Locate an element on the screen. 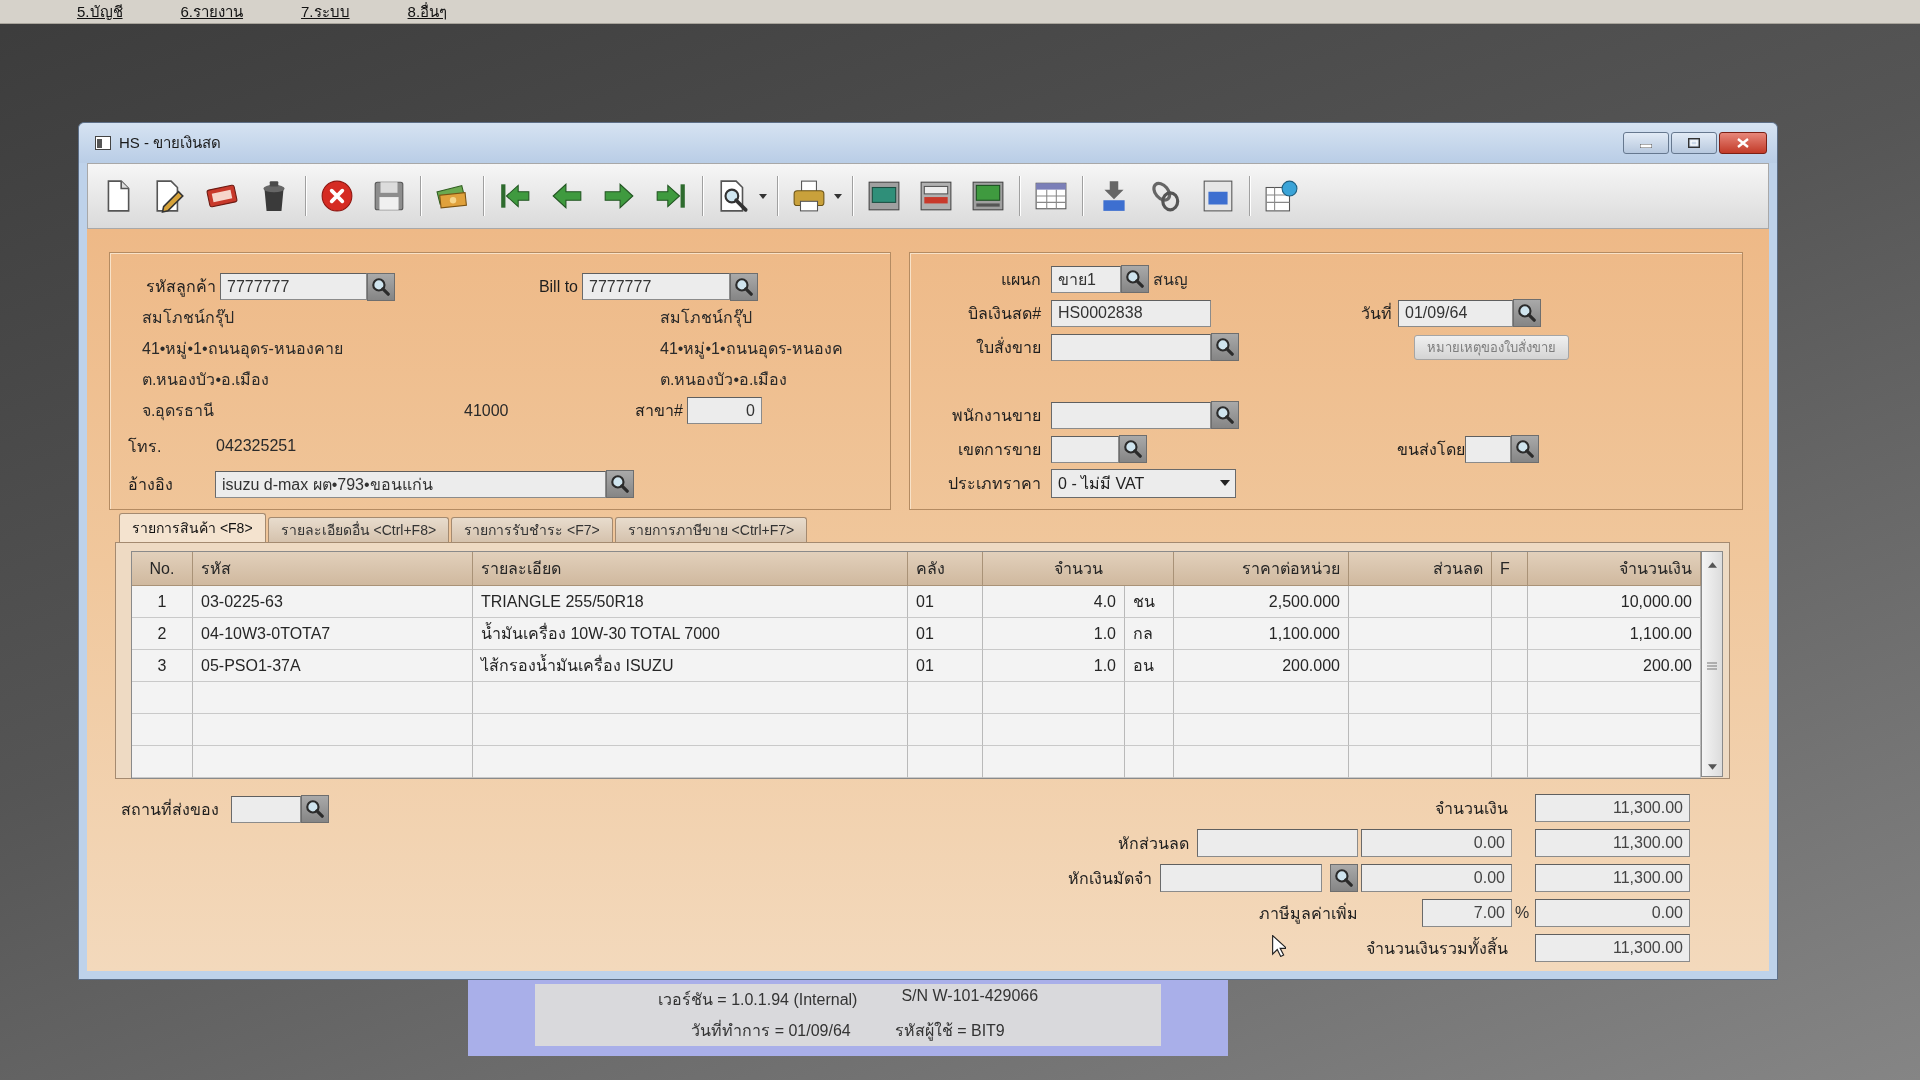  field-label: หักเงินมัดจำ is located at coordinates (1110, 878).